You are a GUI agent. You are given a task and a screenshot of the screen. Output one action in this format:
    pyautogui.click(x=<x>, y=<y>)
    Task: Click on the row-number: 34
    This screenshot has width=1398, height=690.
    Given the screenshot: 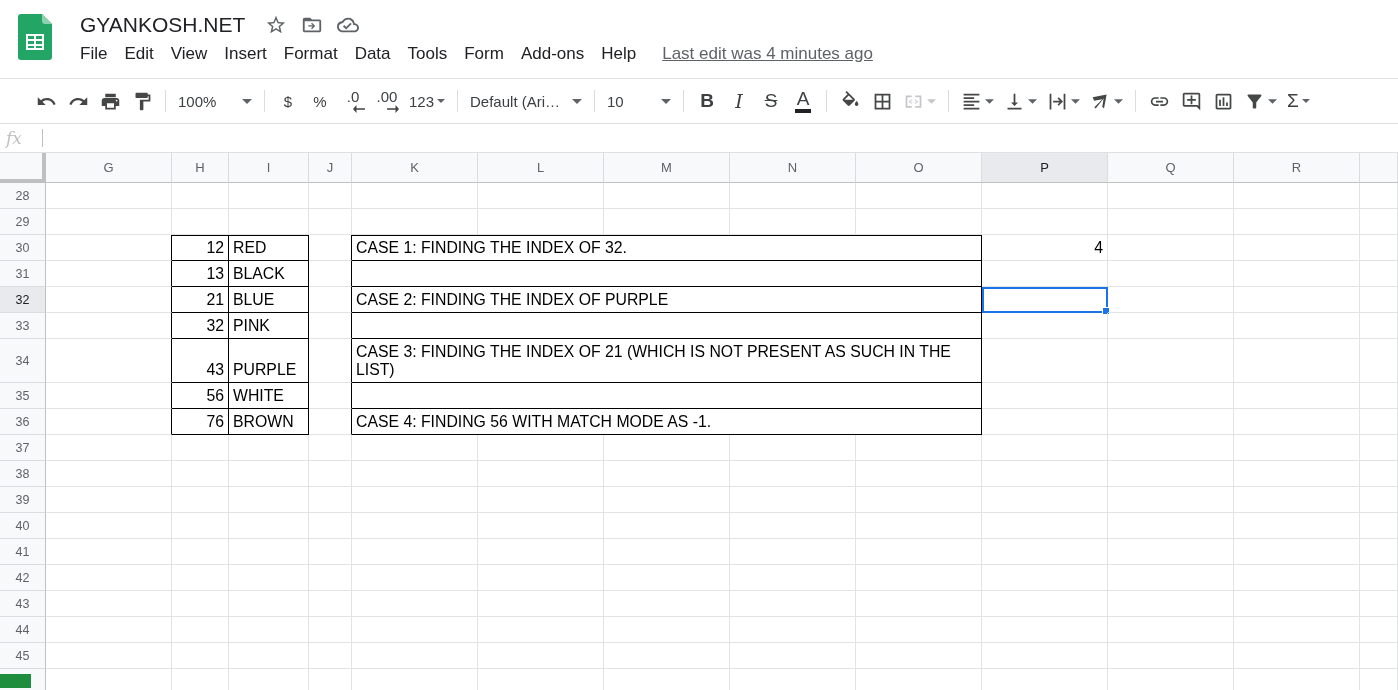 What is the action you would take?
    pyautogui.click(x=23, y=361)
    